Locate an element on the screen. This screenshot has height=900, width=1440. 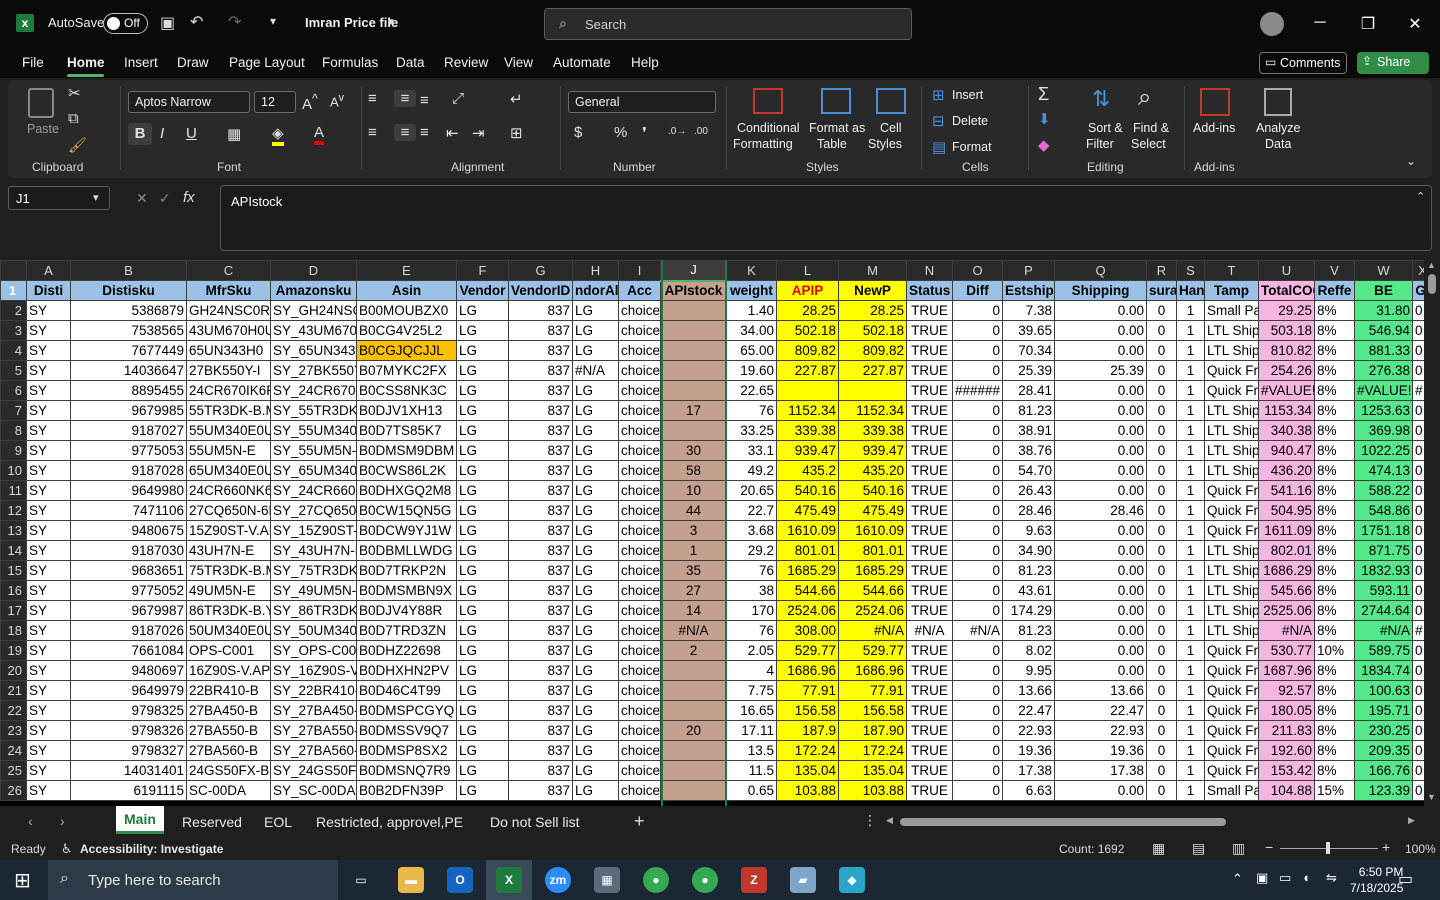
table-cell: 1610.09 is located at coordinates (872, 530).